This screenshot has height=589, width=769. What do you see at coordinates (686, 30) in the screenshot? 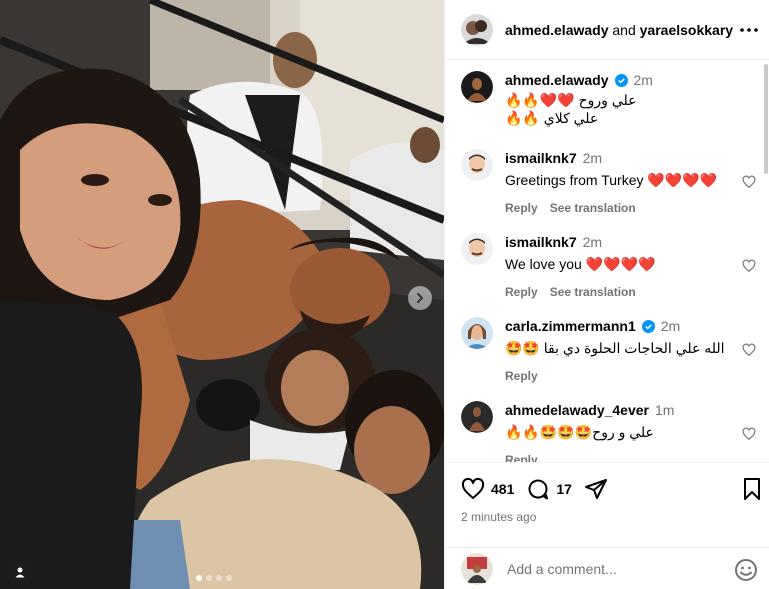
I see `collaborator-username: yaraelsokkary` at bounding box center [686, 30].